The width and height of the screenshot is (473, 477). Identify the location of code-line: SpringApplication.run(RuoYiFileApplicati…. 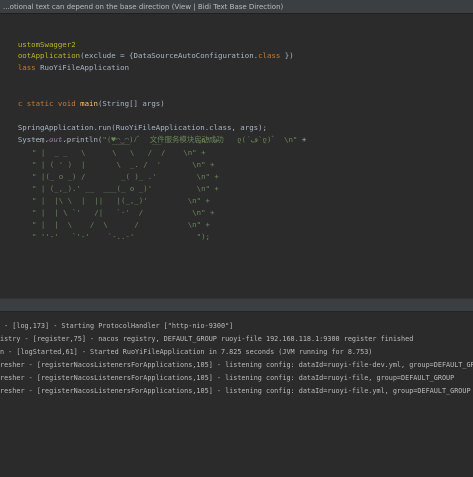
(133, 121).